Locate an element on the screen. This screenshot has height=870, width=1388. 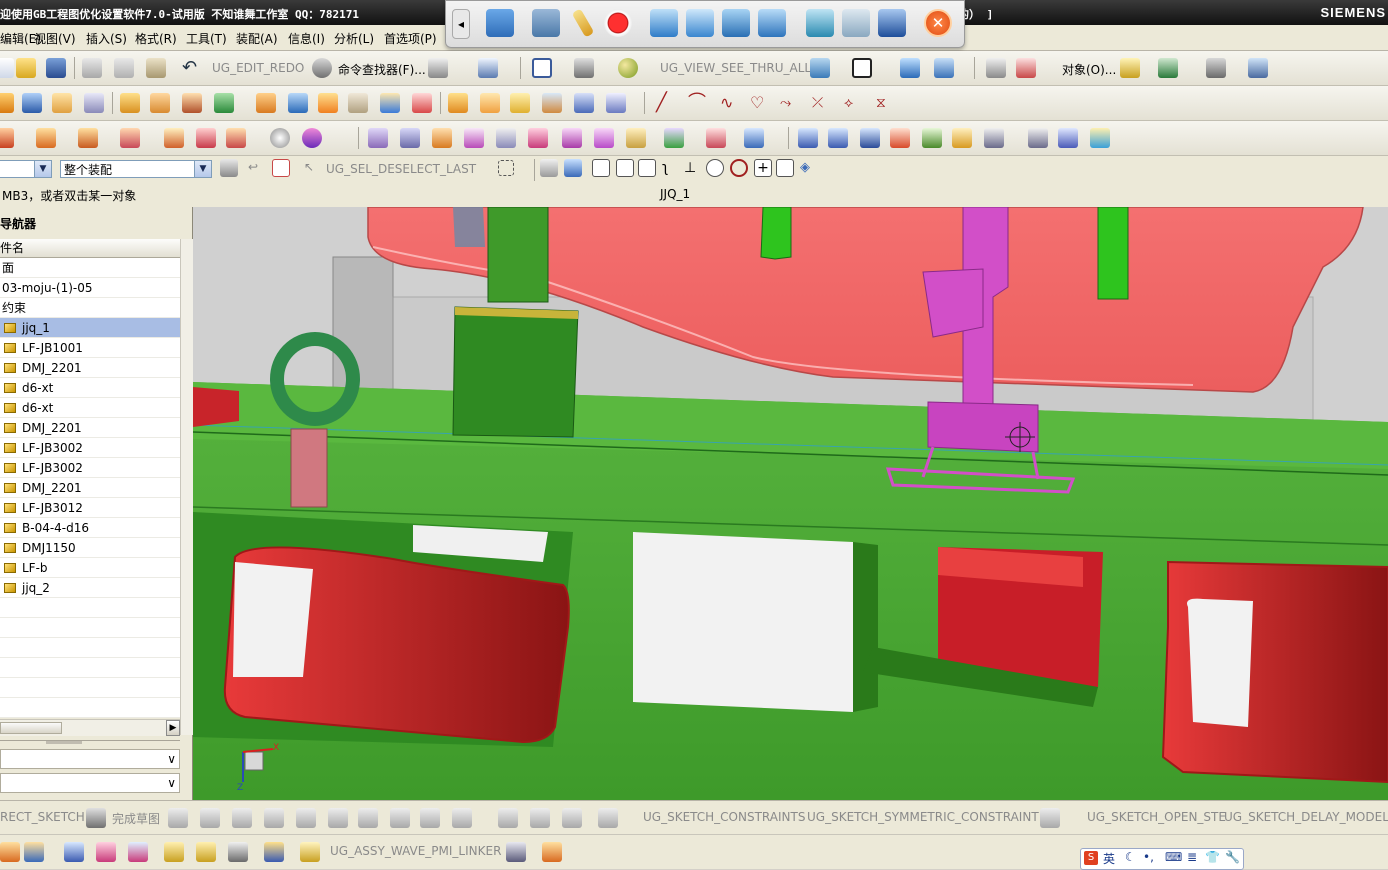
close-icon: ✕ is located at coordinates (938, 23).